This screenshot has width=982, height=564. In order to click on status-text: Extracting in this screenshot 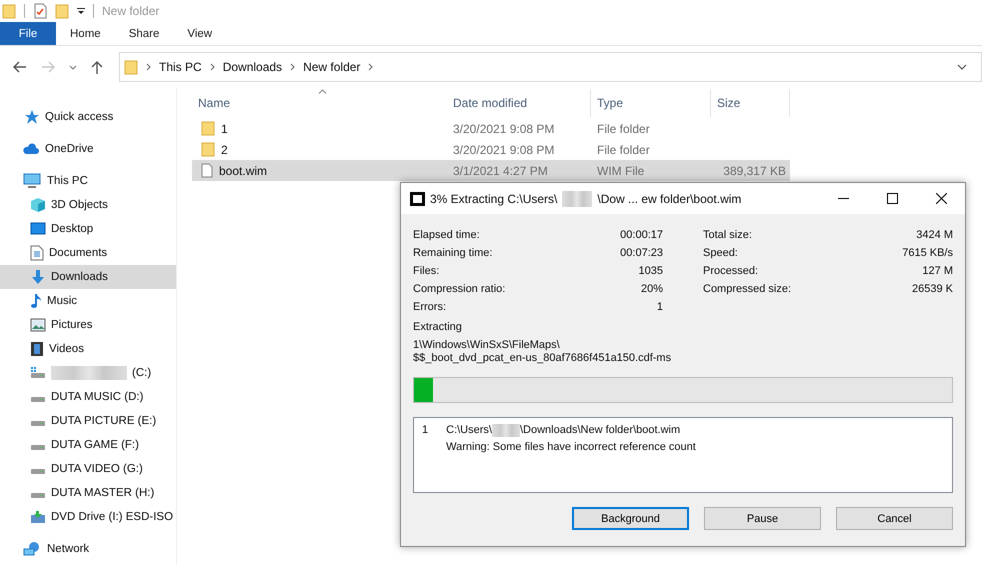, I will do `click(438, 327)`.